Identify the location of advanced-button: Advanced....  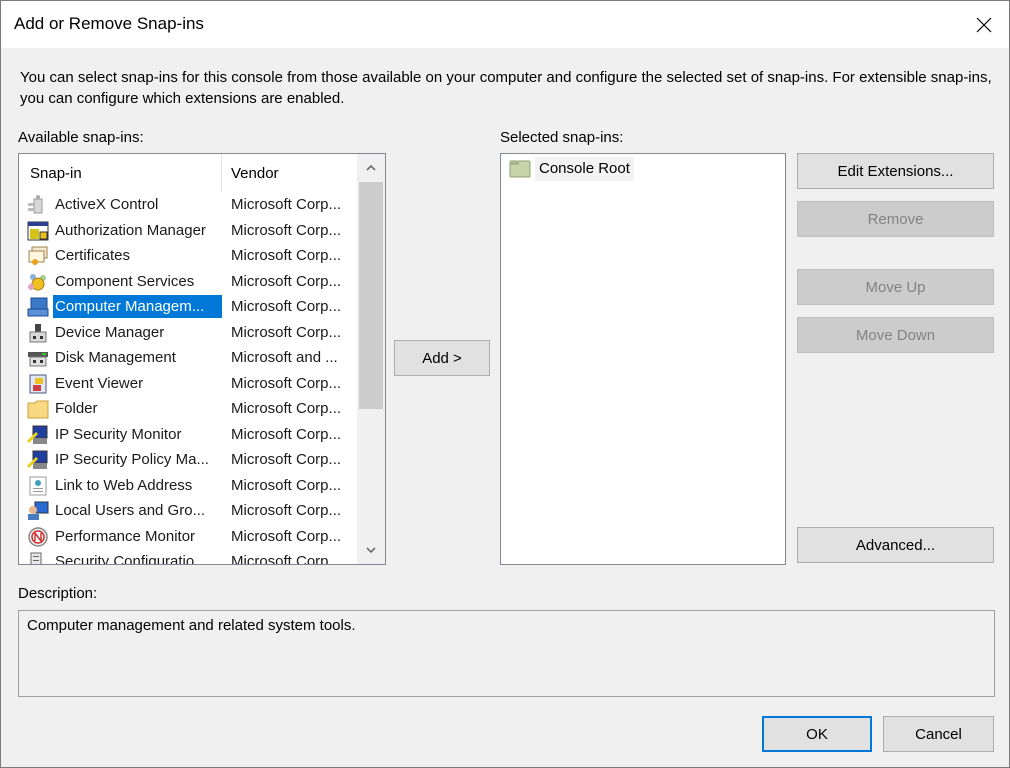
(895, 545).